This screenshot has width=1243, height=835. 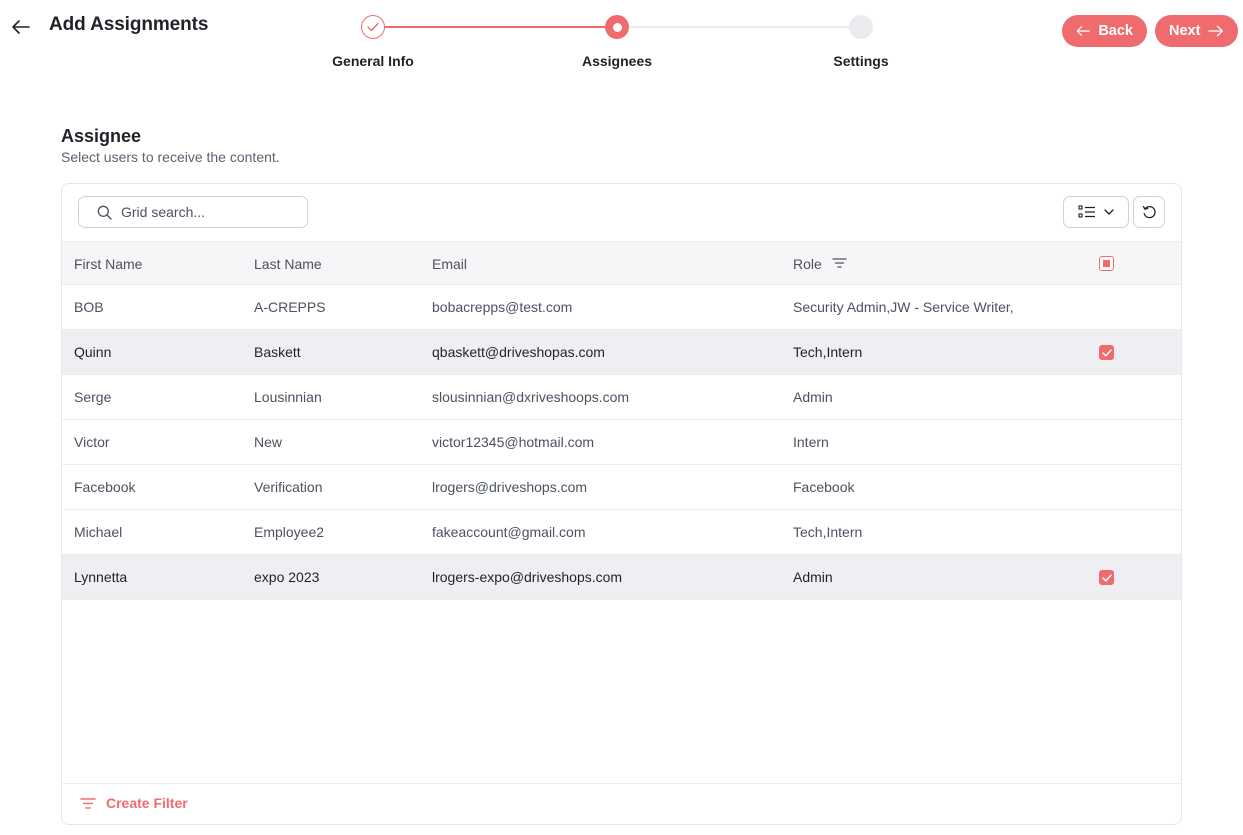 I want to click on first-name-cell: Facebook, so click(x=105, y=487).